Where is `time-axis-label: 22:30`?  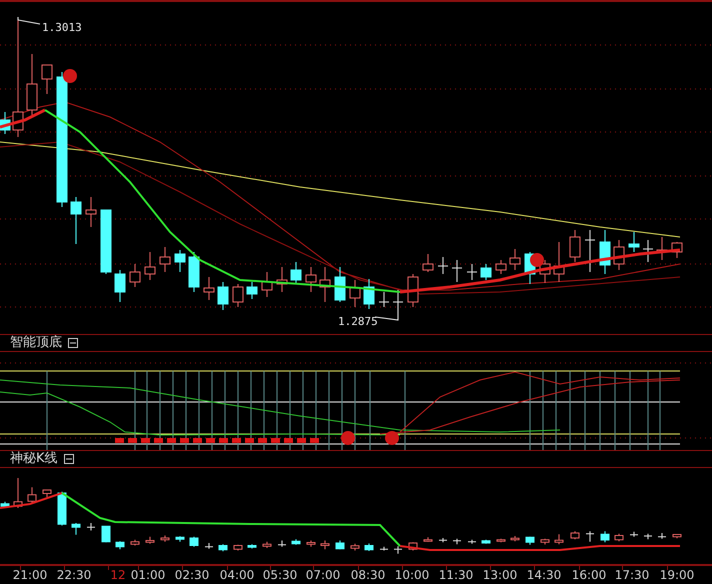
time-axis-label: 22:30 is located at coordinates (74, 575).